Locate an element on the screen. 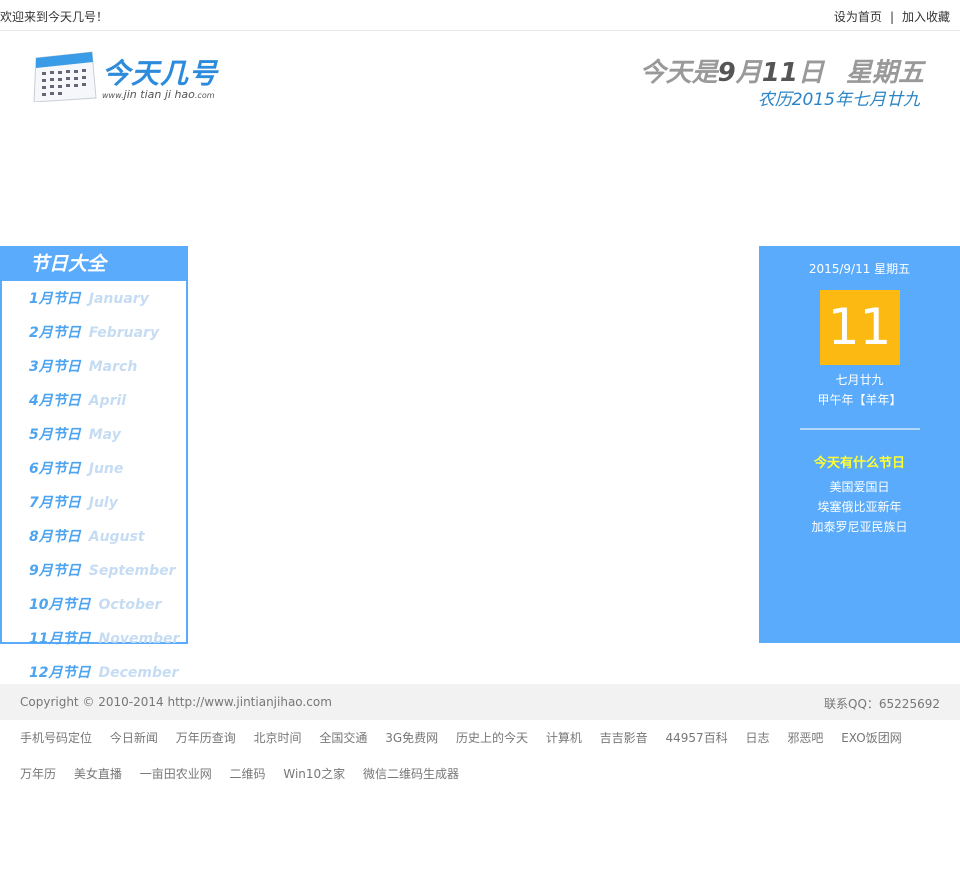 This screenshot has width=960, height=873. today-display: 今天是9月11日 星期五 农历2015年七月廿九 is located at coordinates (782, 81).